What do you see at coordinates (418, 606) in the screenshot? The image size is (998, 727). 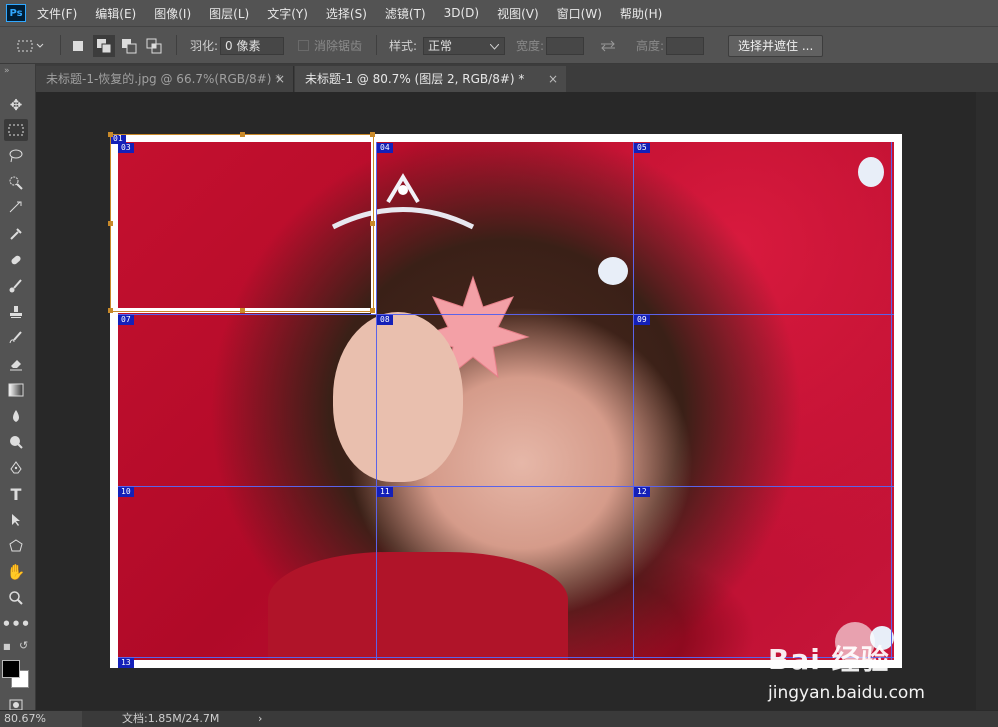 I see `dress-graphic` at bounding box center [418, 606].